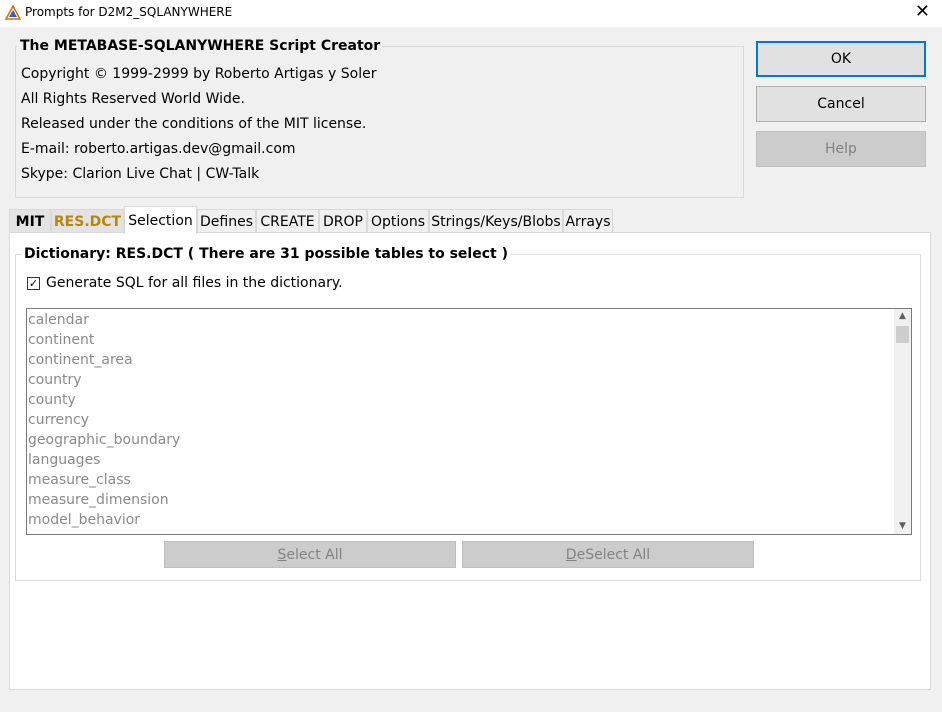 The width and height of the screenshot is (942, 712). Describe the element at coordinates (30, 221) in the screenshot. I see `tab-mit: MIT` at that location.